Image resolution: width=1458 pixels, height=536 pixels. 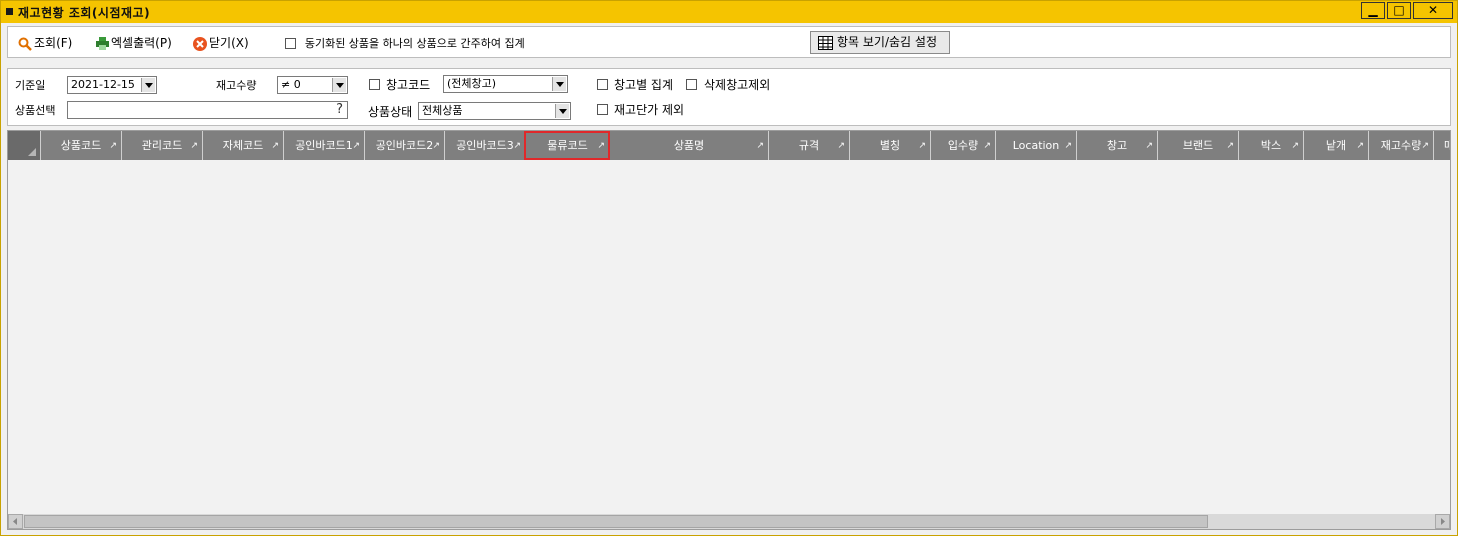 I want to click on stock-qty-label: 재고수량, so click(x=236, y=85).